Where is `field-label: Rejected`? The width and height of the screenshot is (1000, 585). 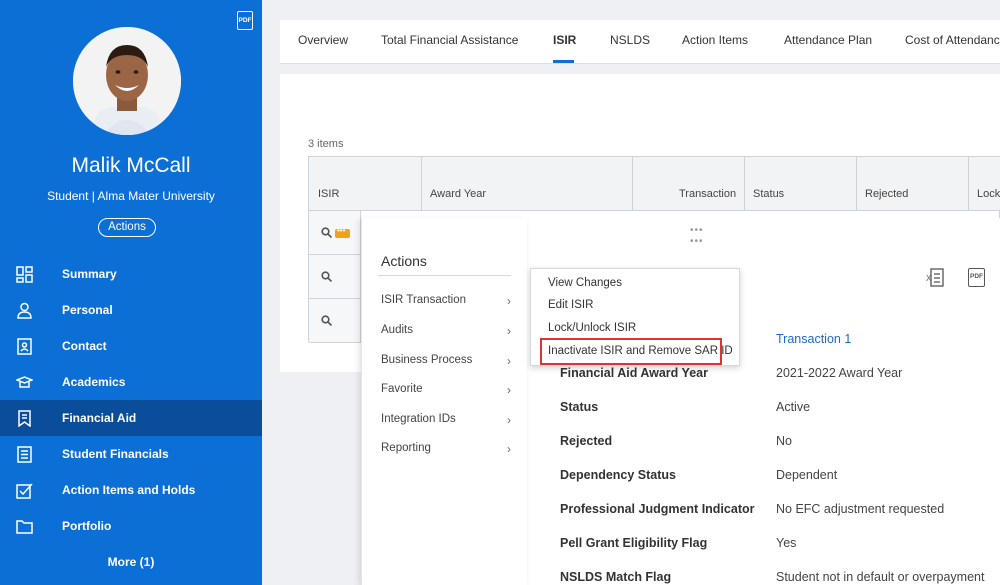
field-label: Rejected is located at coordinates (586, 441).